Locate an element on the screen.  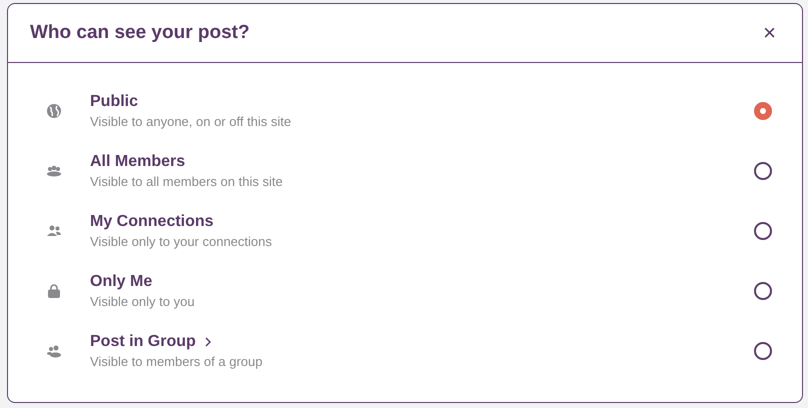
lock-icon is located at coordinates (54, 291).